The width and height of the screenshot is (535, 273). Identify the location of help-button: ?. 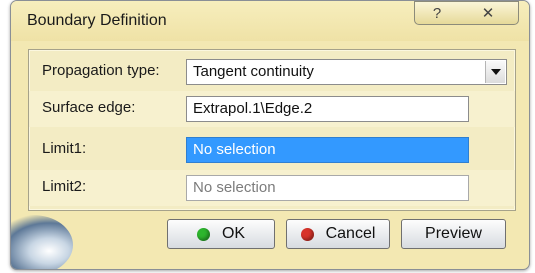
(437, 13).